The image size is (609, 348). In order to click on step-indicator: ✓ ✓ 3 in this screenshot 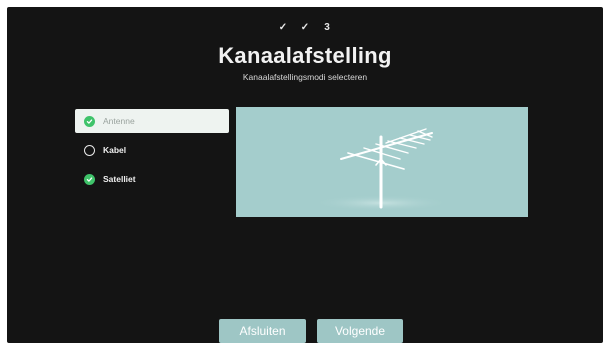, I will do `click(305, 28)`.